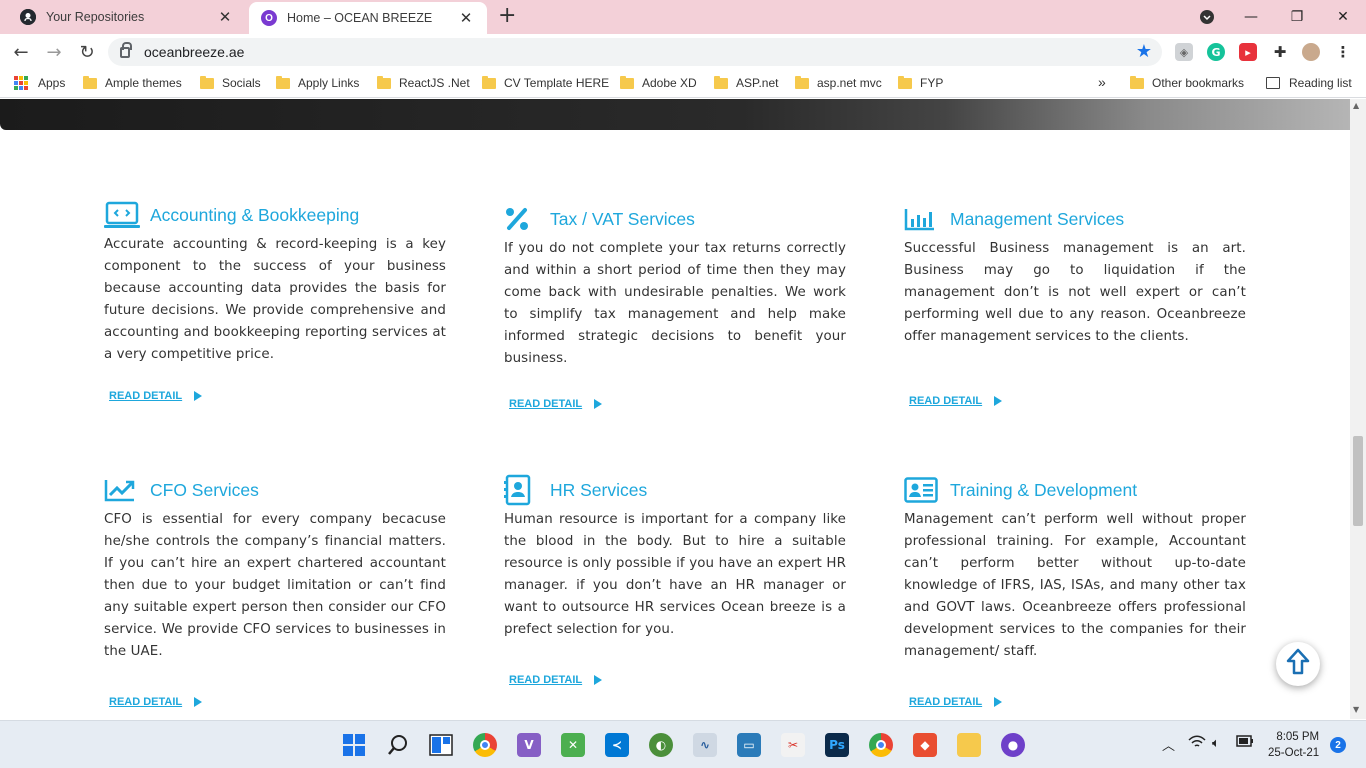 Image resolution: width=1366 pixels, height=768 pixels. Describe the element at coordinates (1356, 105) in the screenshot. I see `scroll-up-arrow-icon: ▲` at that location.